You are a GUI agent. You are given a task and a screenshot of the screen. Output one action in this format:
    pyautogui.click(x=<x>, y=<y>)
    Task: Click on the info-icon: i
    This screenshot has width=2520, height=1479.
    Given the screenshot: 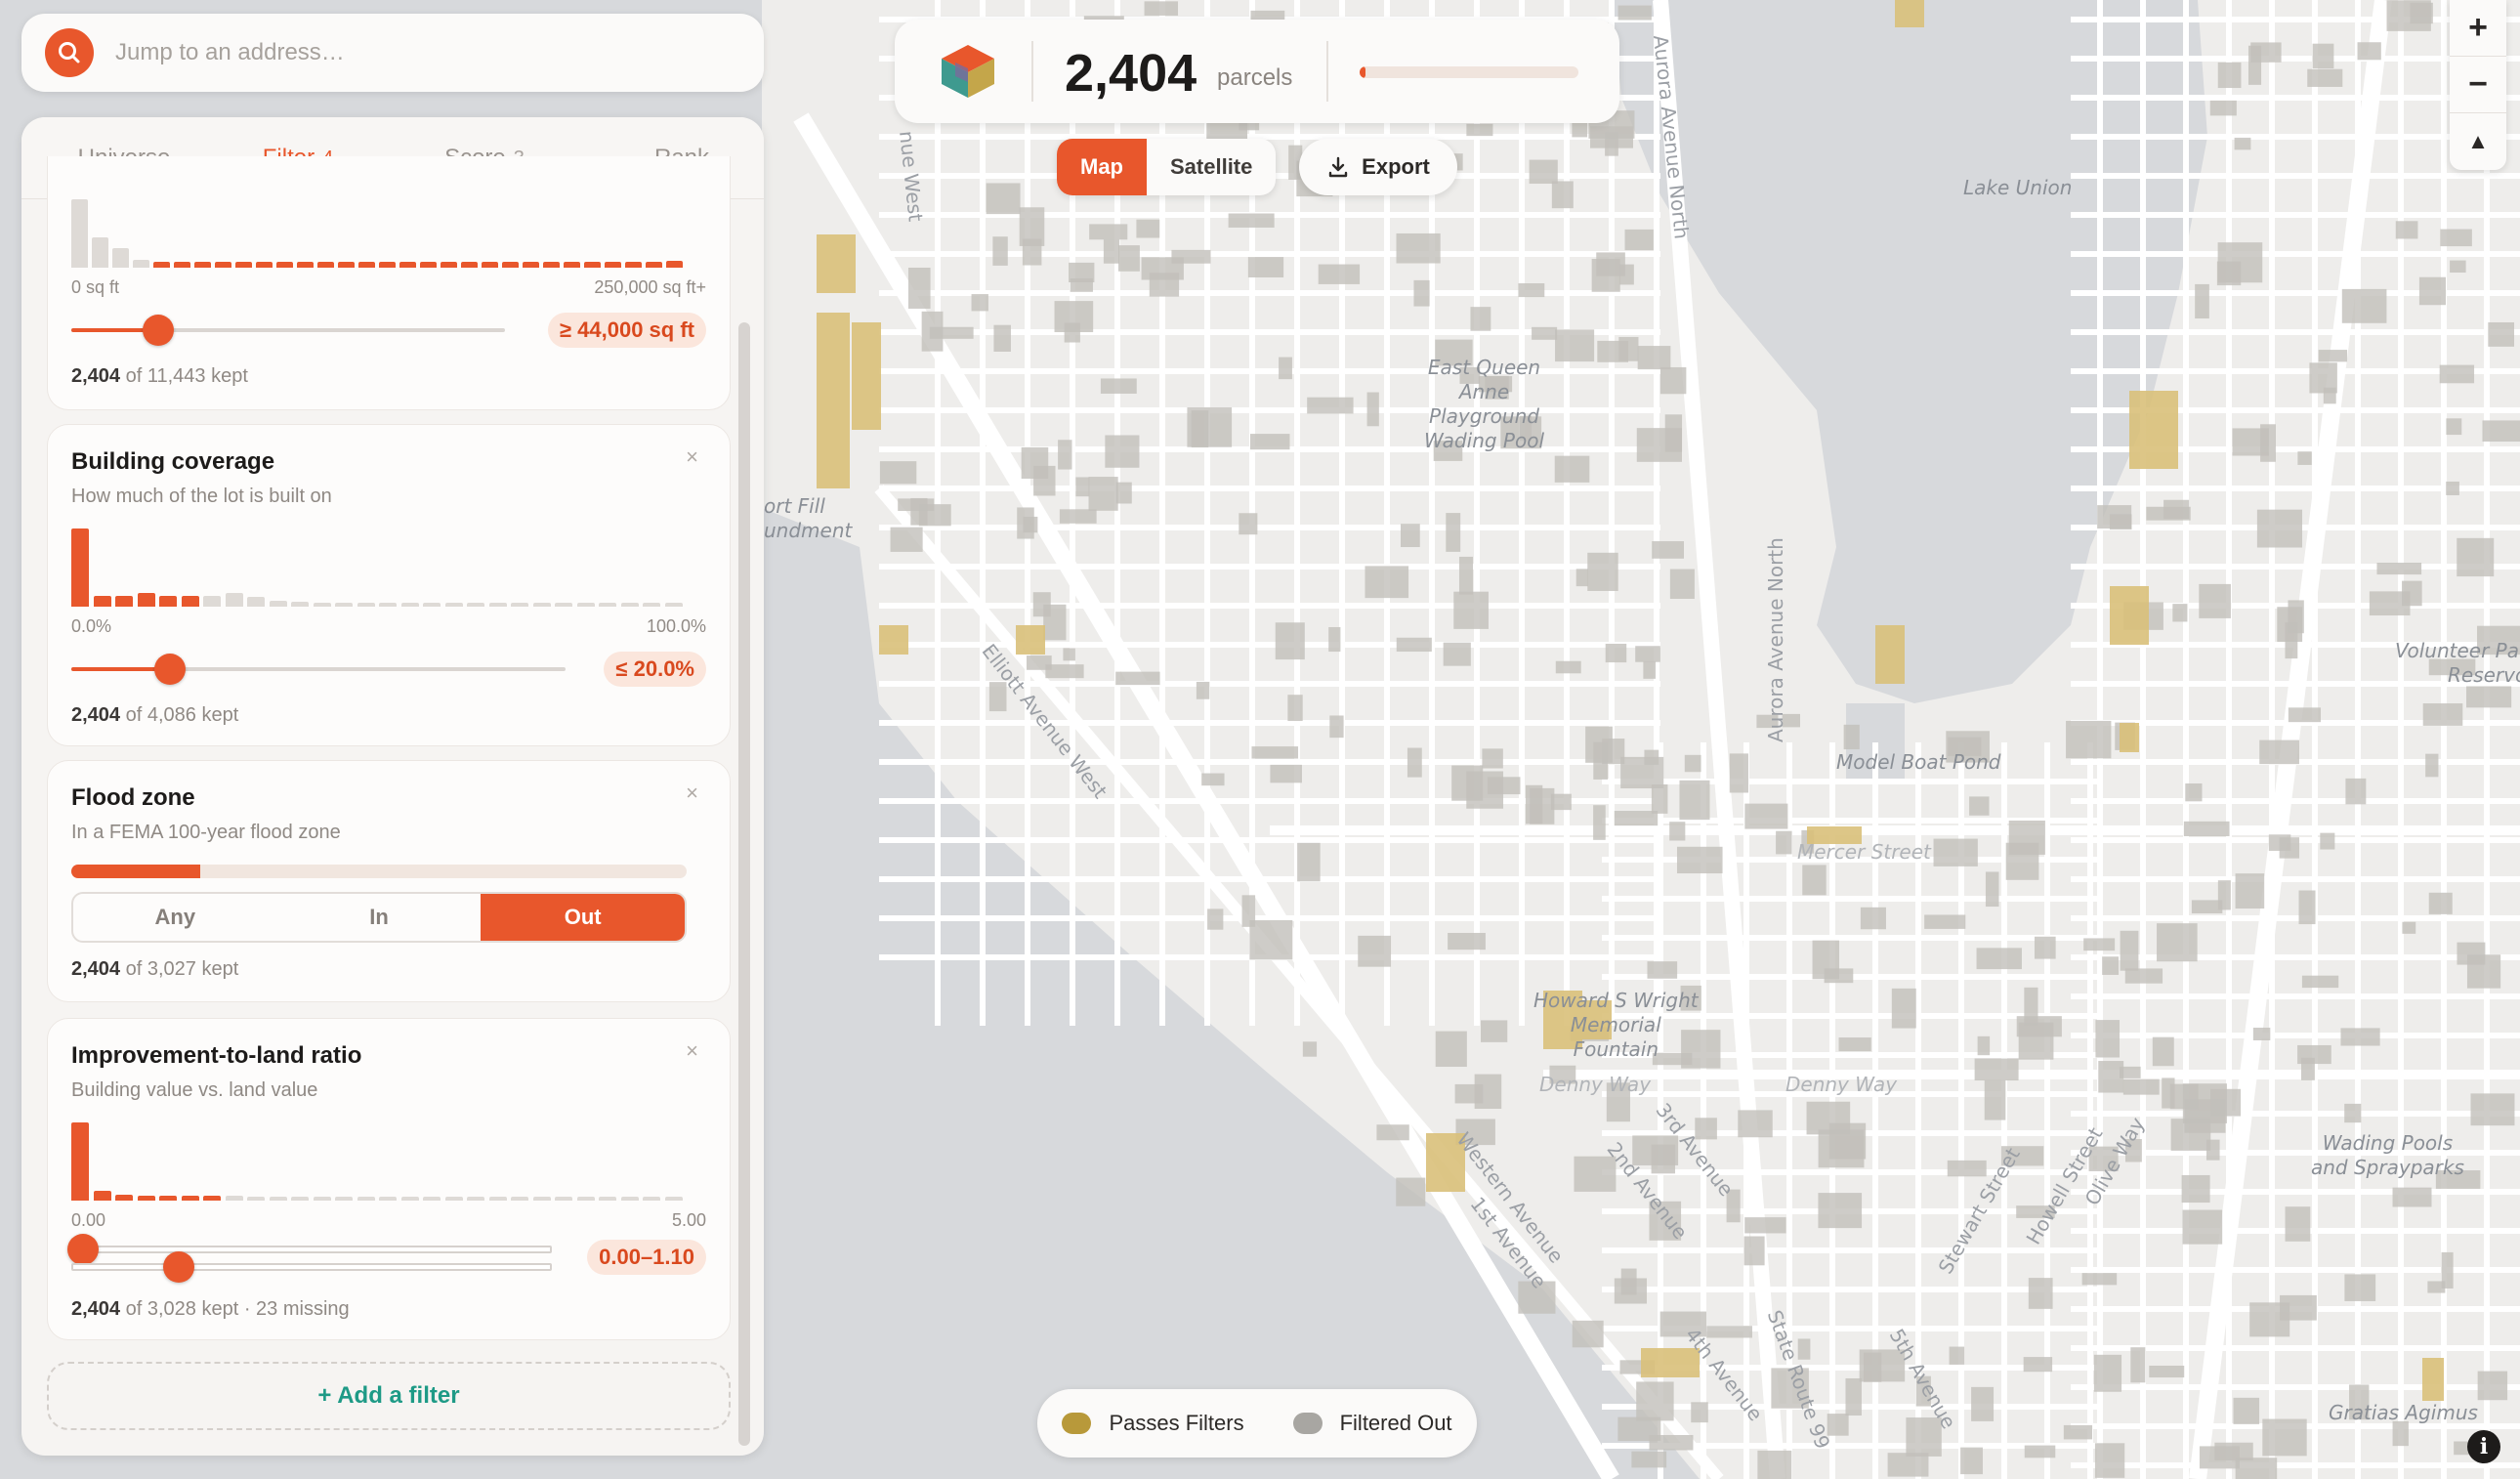 What is the action you would take?
    pyautogui.click(x=2483, y=1447)
    